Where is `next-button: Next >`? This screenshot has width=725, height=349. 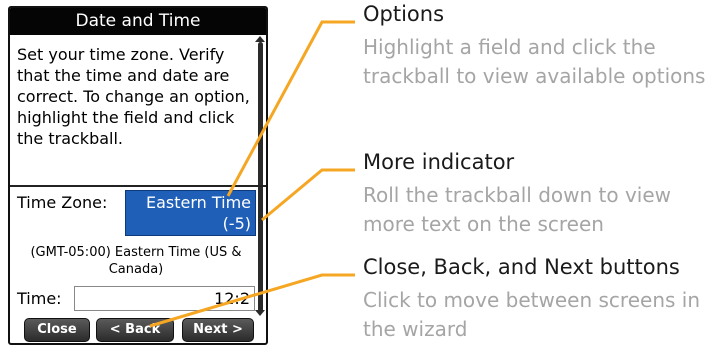
next-button: Next > is located at coordinates (218, 330).